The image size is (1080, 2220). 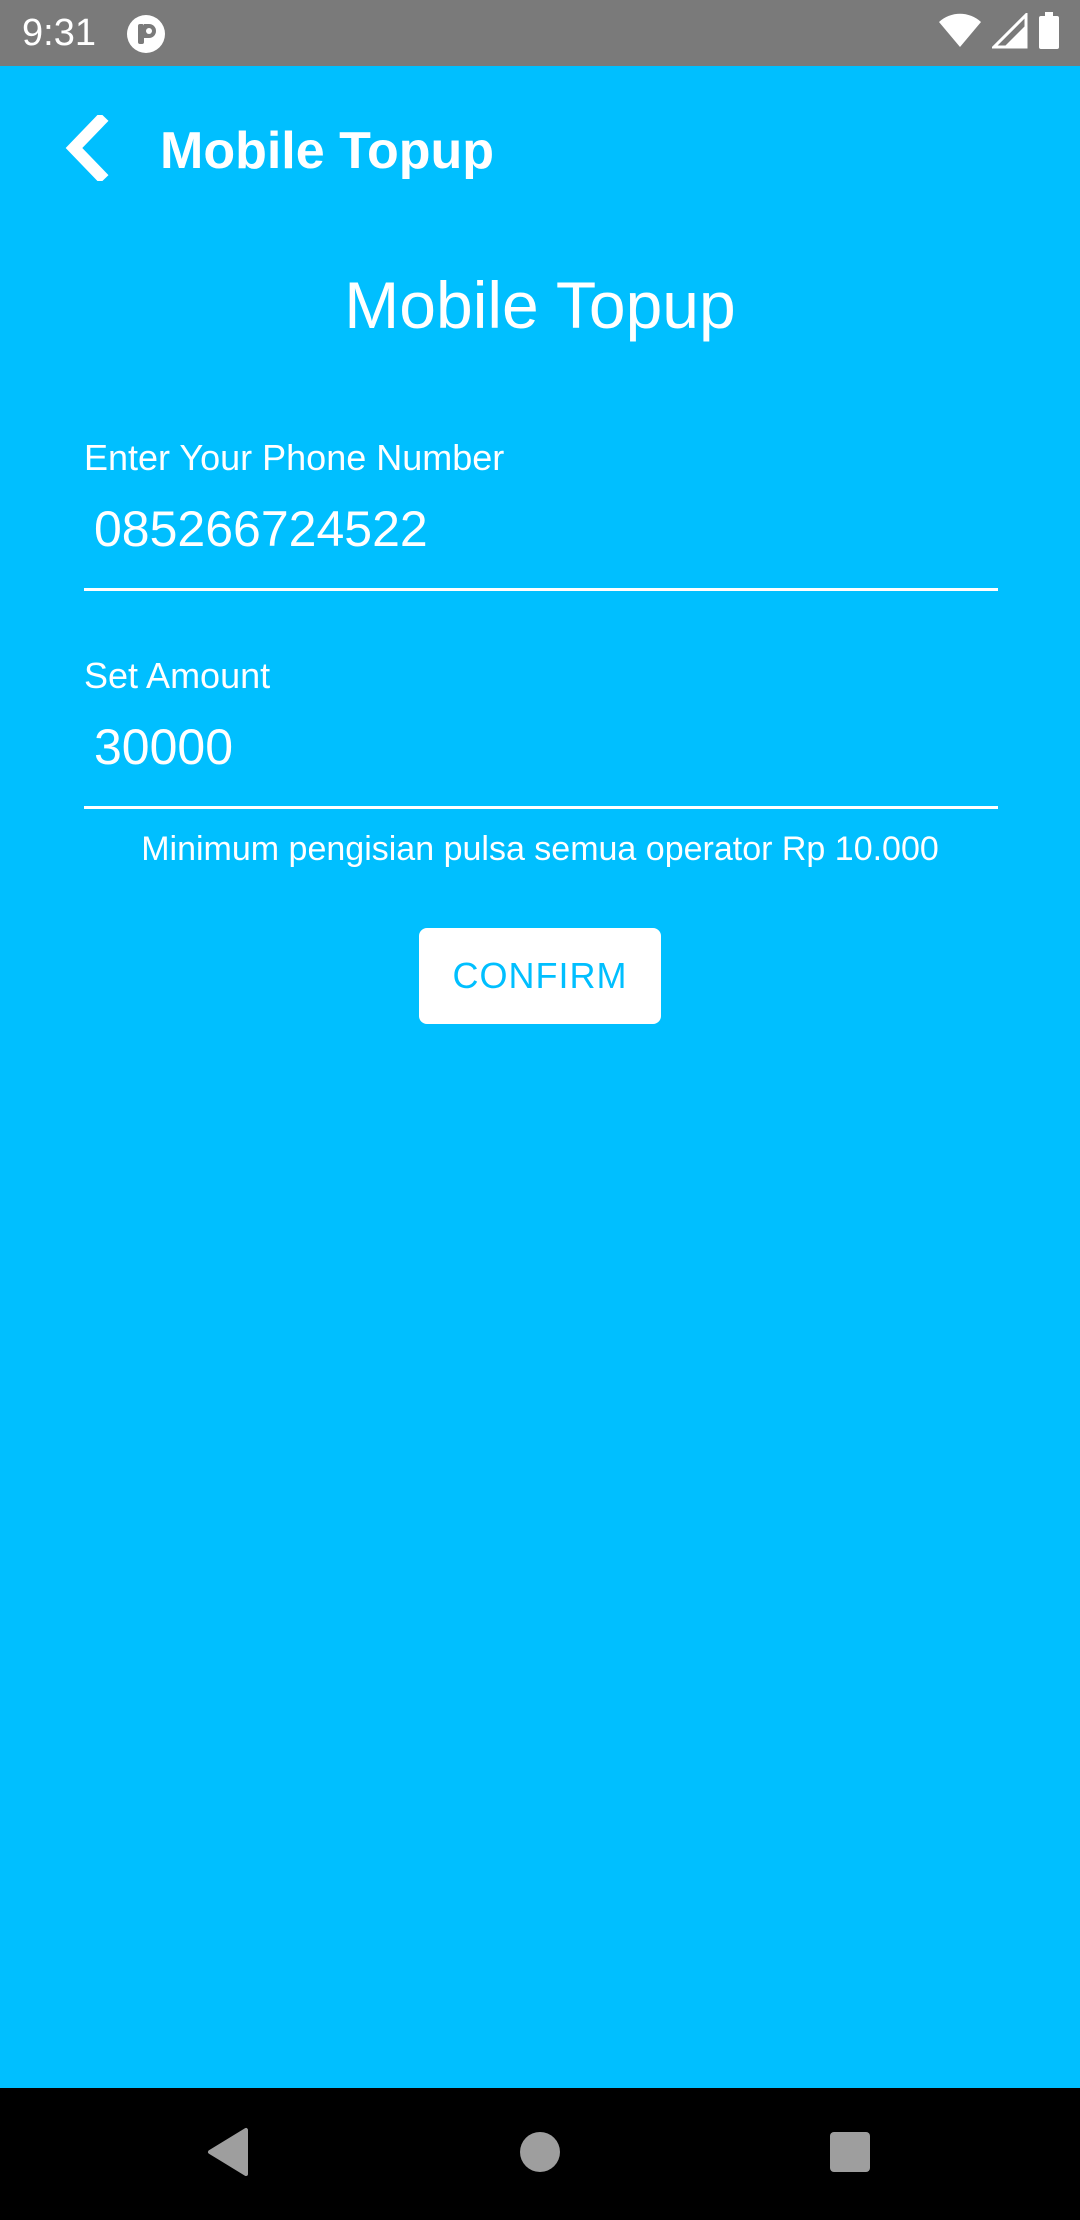 What do you see at coordinates (146, 34) in the screenshot?
I see `app-notification-icon` at bounding box center [146, 34].